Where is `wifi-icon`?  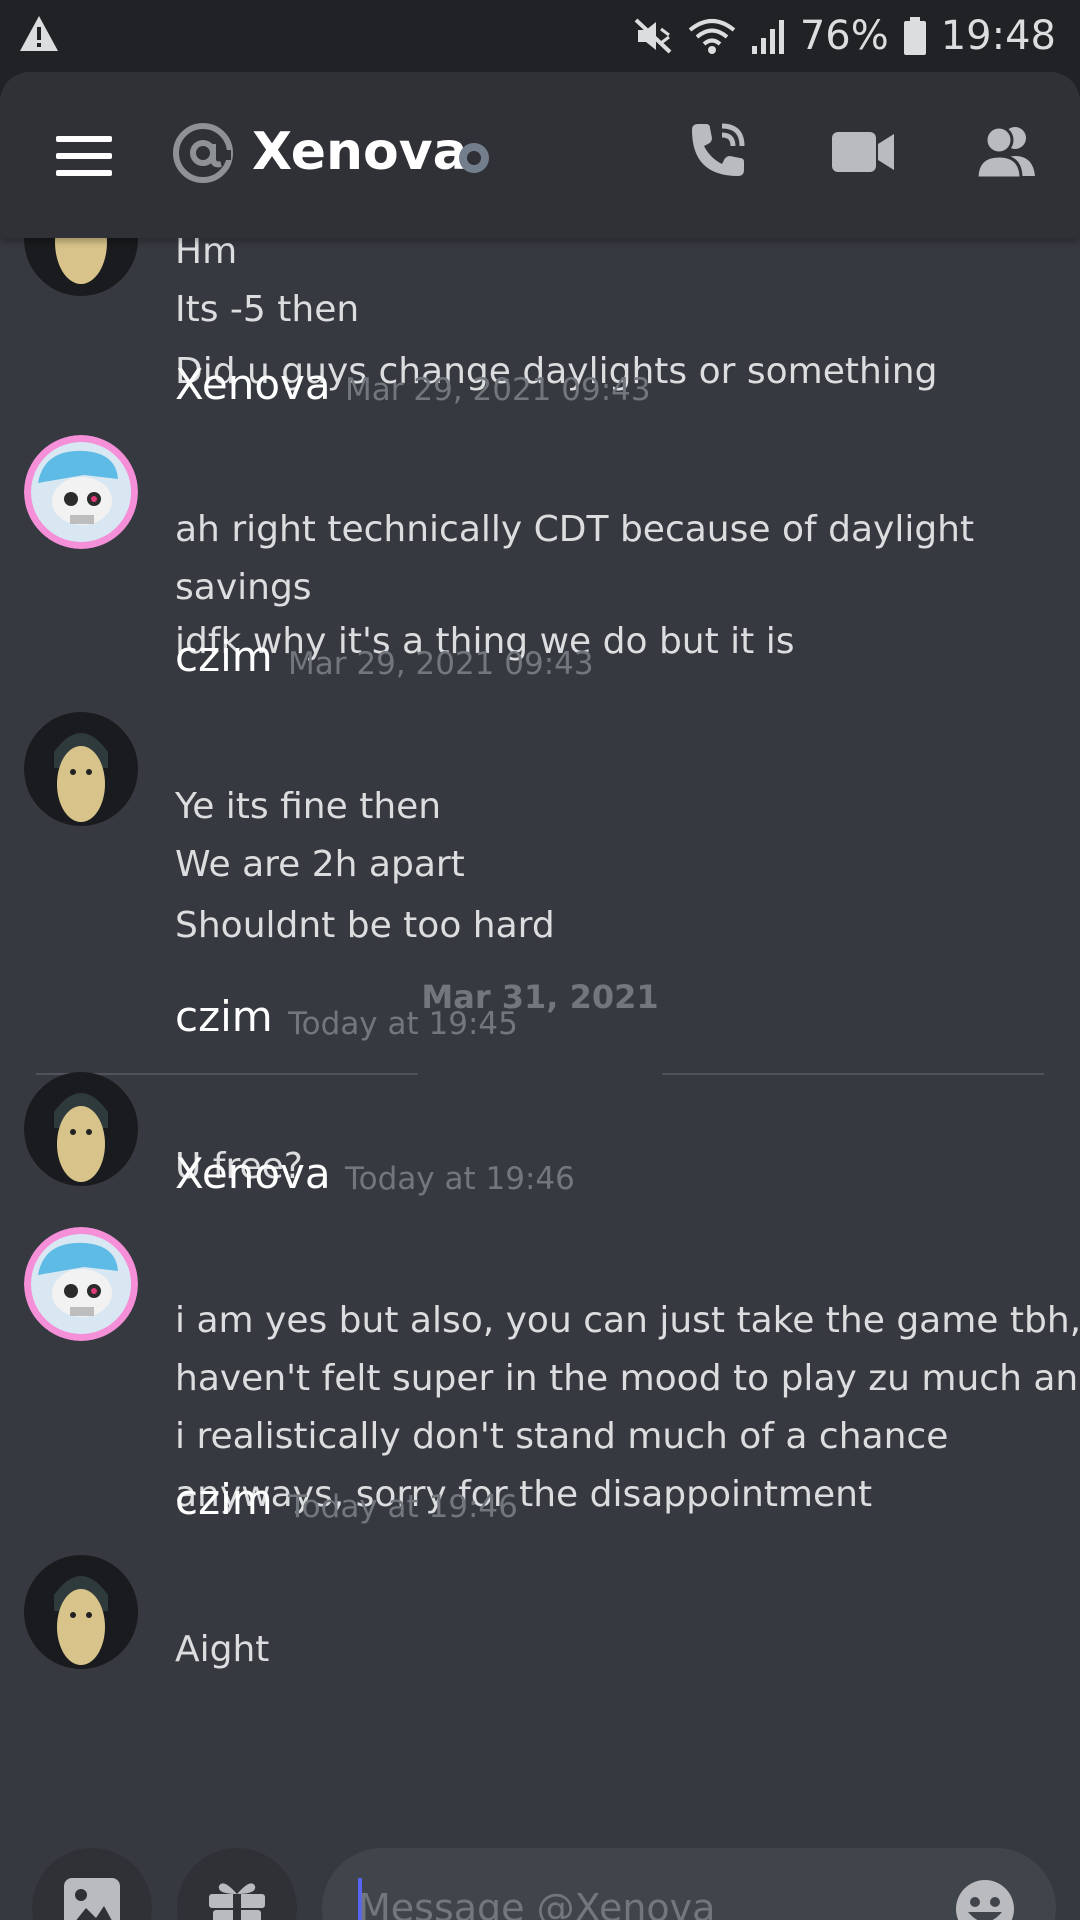
wifi-icon is located at coordinates (712, 36).